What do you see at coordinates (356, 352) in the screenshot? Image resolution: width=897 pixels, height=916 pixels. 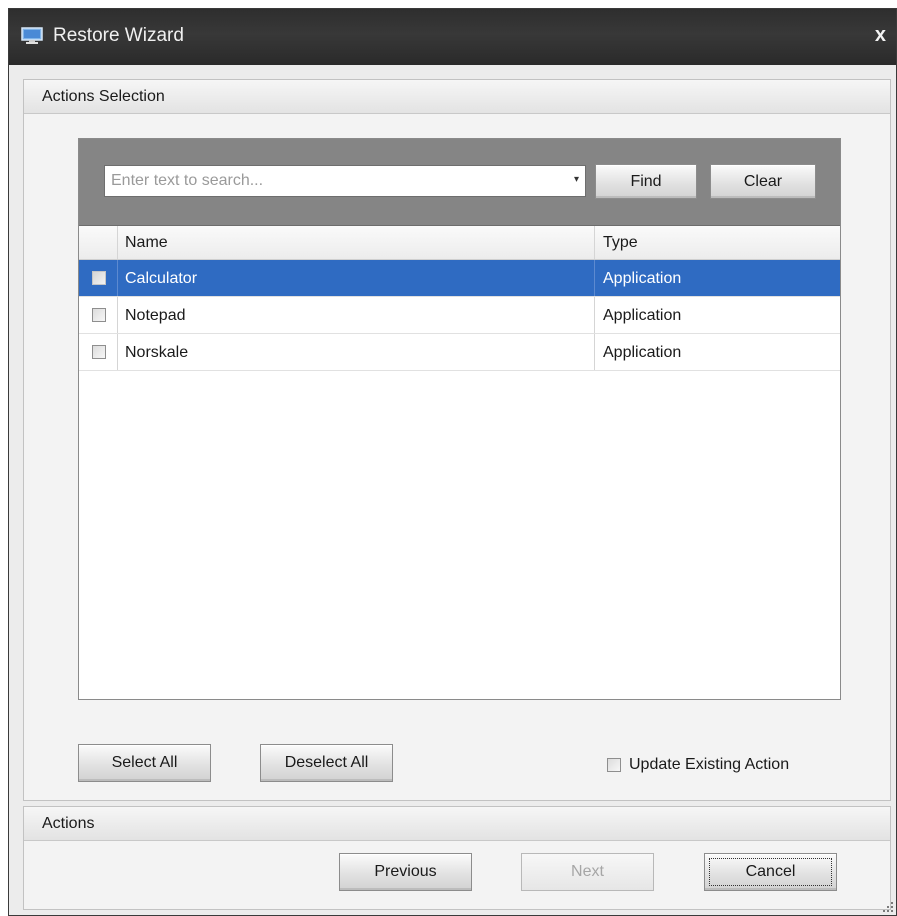 I see `row-name-cell: Norskale` at bounding box center [356, 352].